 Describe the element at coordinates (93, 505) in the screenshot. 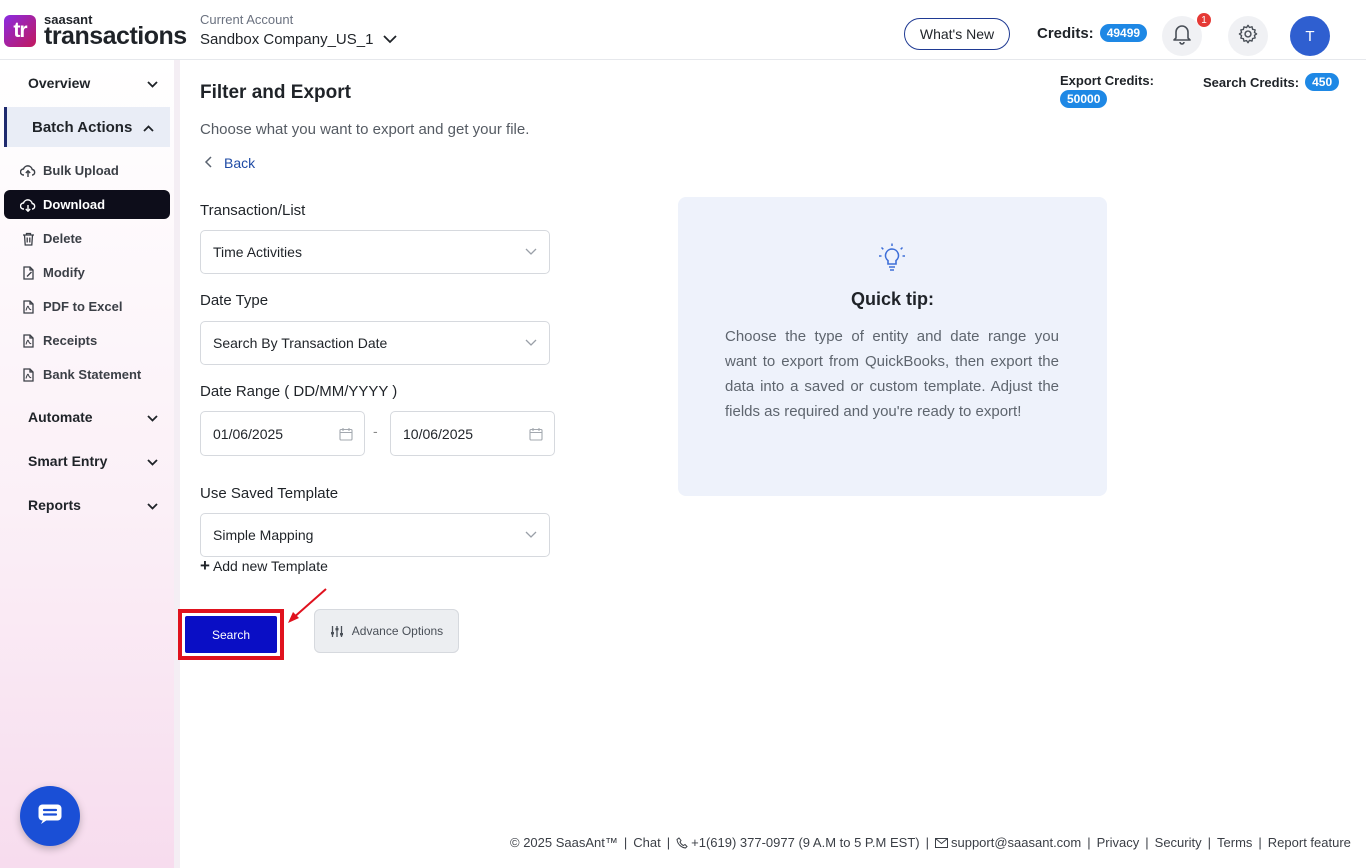

I see `sidebar-group-reports: Reports` at that location.